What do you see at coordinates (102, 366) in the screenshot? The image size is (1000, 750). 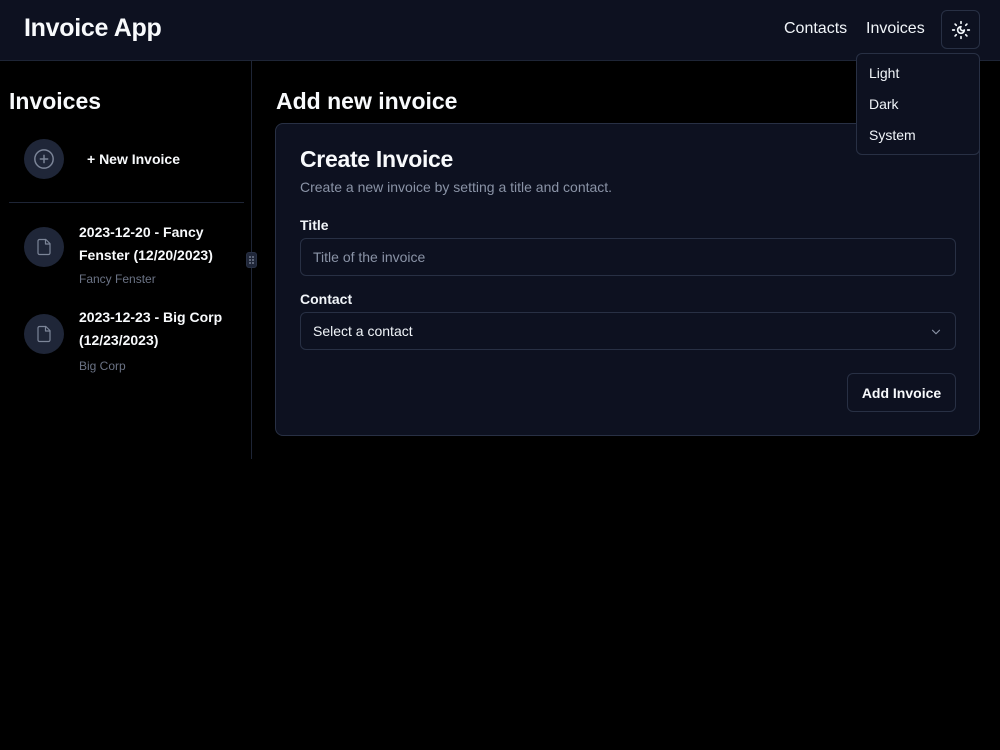 I see `invoice-contact: Big Corp` at bounding box center [102, 366].